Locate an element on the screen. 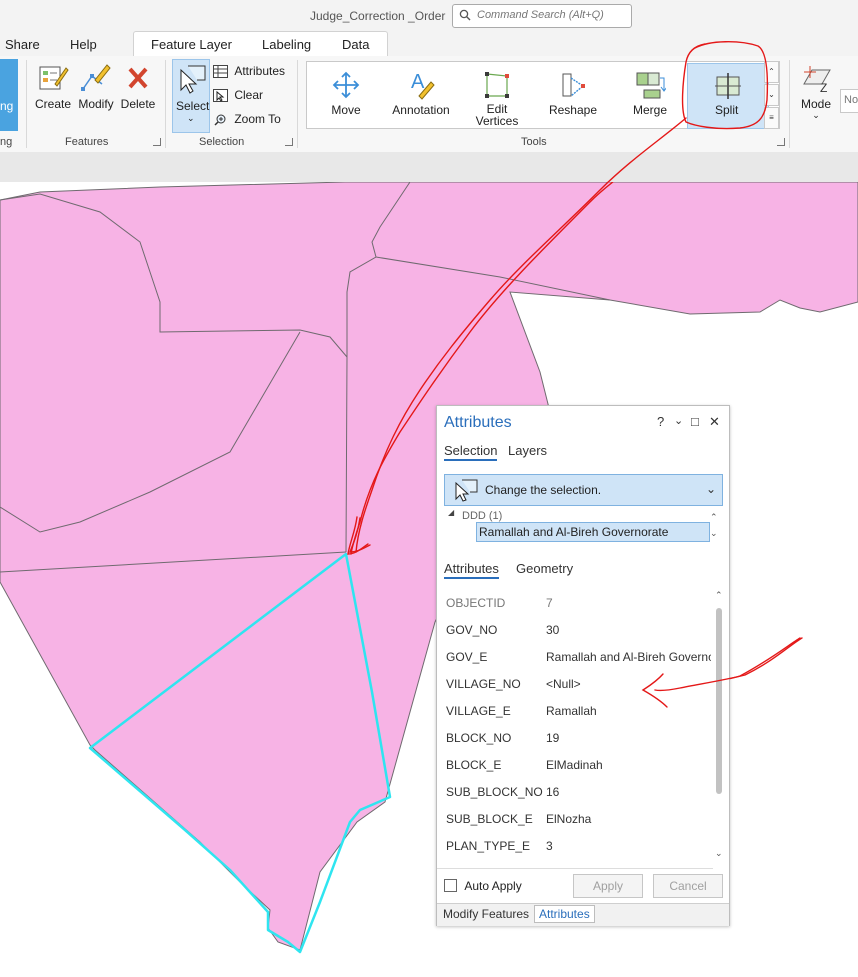 The height and width of the screenshot is (977, 858). maximize-icon: □ is located at coordinates (695, 421).